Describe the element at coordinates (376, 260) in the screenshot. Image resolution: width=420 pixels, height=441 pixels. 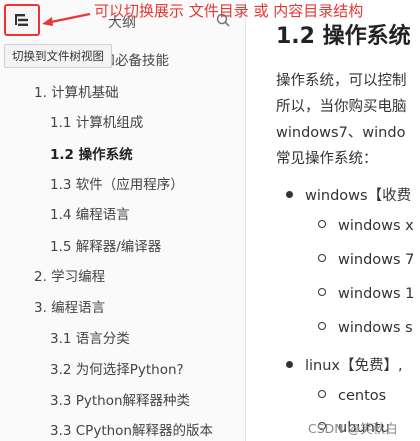
I see `list-item-text: windows 7` at that location.